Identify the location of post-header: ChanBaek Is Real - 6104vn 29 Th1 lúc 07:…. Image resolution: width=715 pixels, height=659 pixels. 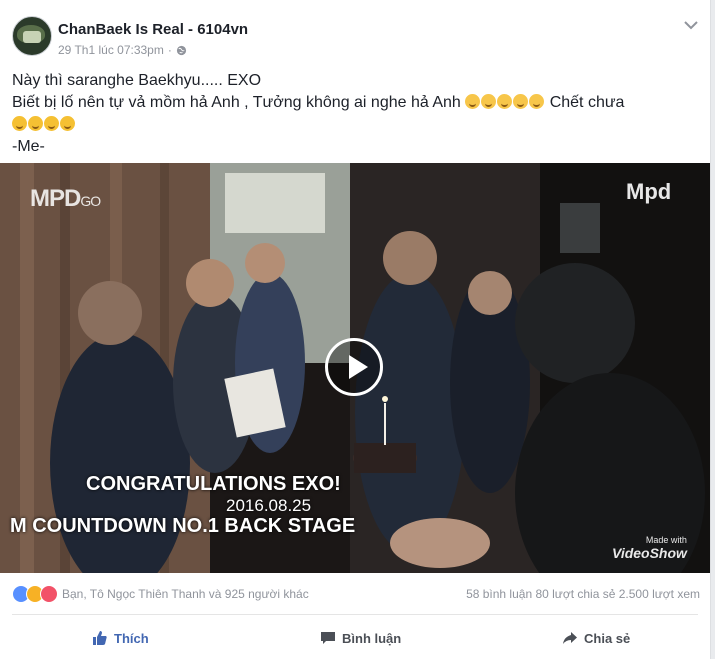
(357, 38).